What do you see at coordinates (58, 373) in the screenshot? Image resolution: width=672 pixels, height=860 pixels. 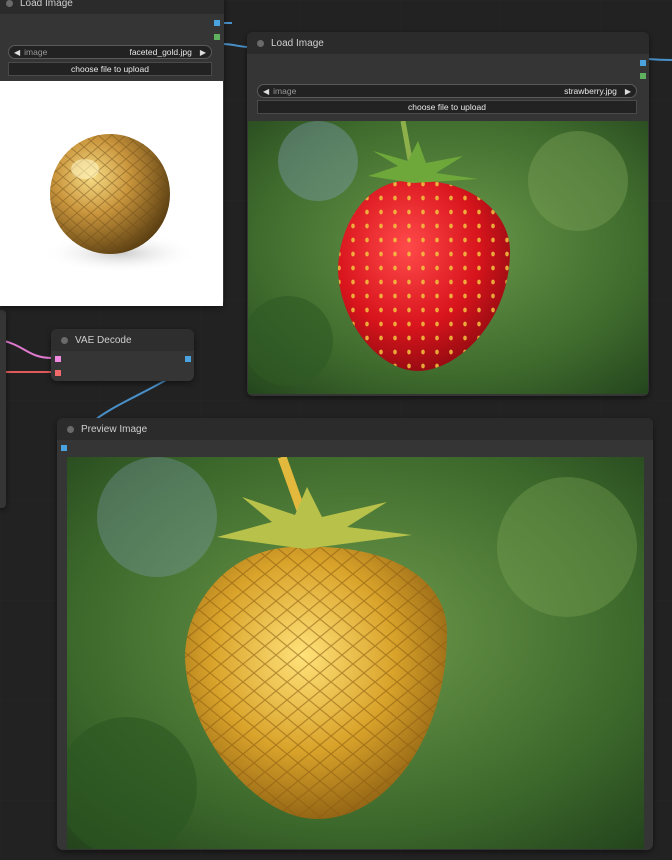 I see `input-vae-slot` at bounding box center [58, 373].